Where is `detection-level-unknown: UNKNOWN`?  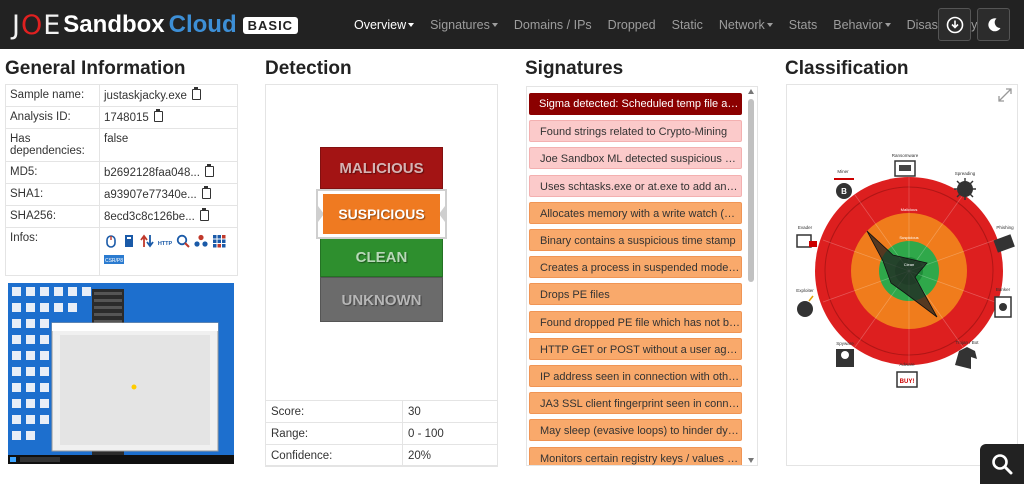
detection-level-unknown: UNKNOWN is located at coordinates (381, 299).